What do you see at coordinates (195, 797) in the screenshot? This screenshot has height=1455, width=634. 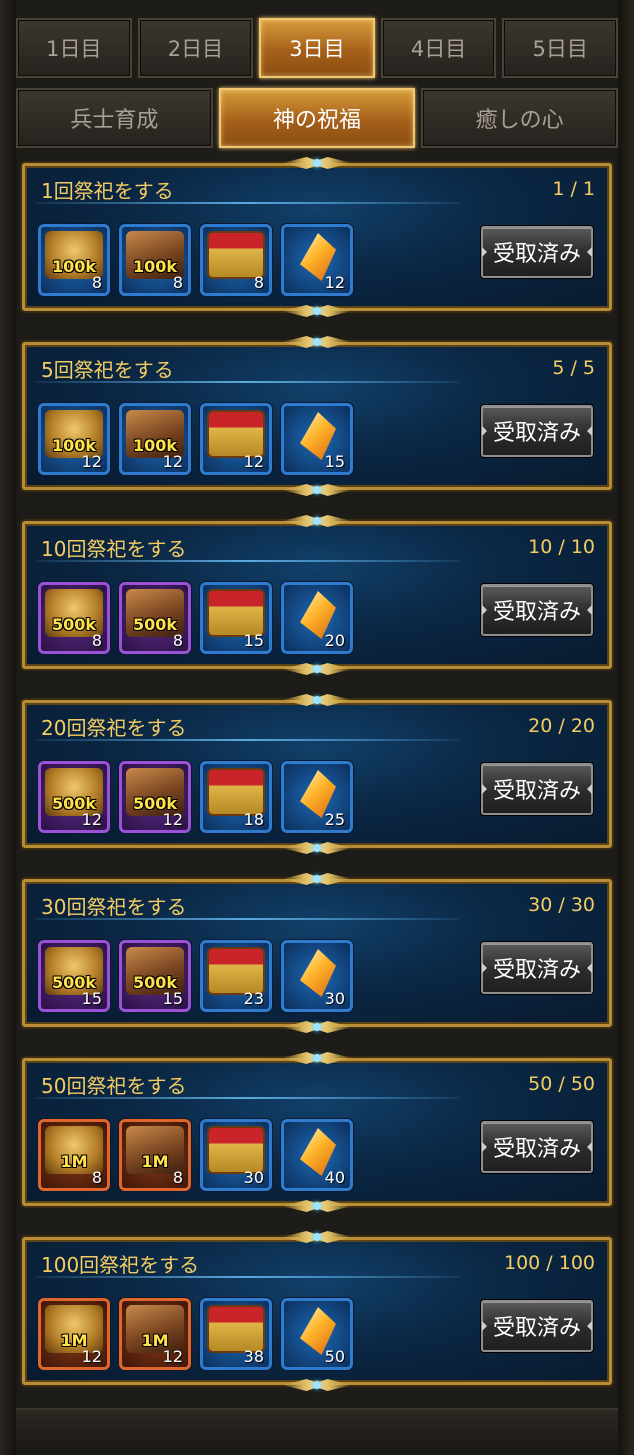 I see `reward-list: 500k 12 500k 12 18 25` at bounding box center [195, 797].